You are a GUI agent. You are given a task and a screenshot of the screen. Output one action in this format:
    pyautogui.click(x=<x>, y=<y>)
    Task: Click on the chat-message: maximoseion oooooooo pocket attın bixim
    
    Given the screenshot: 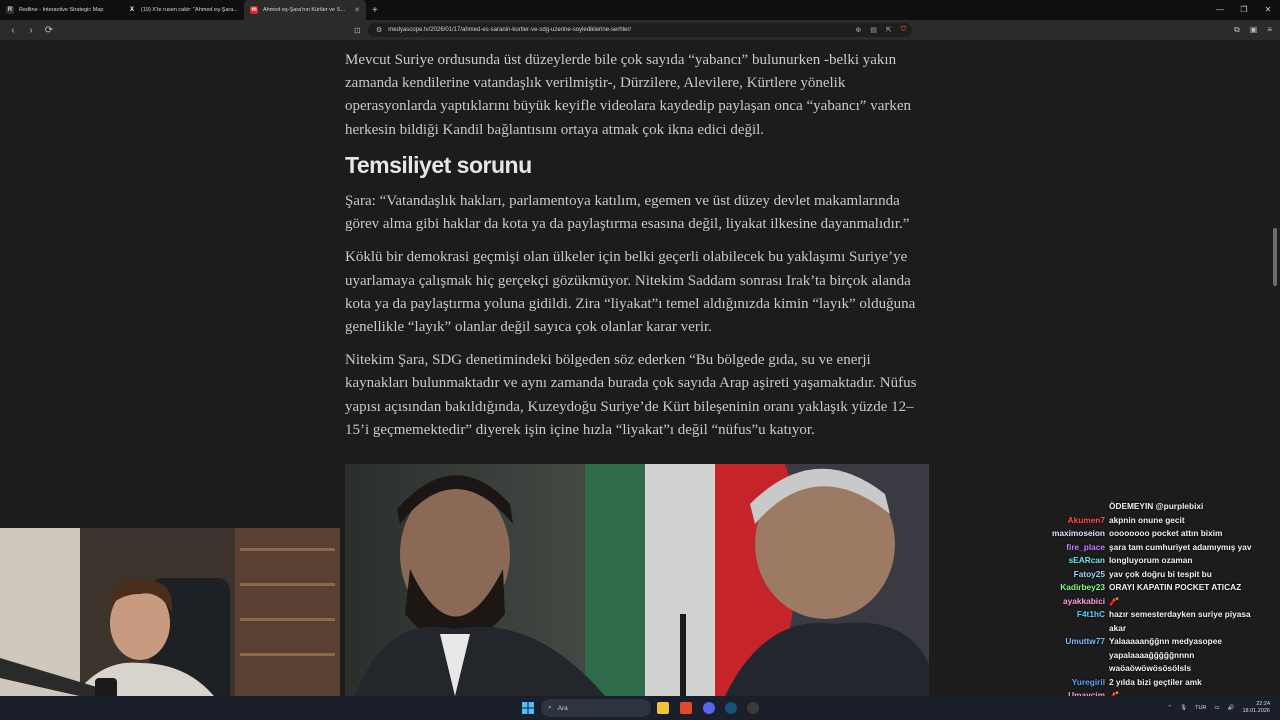 What is the action you would take?
    pyautogui.click(x=1160, y=534)
    